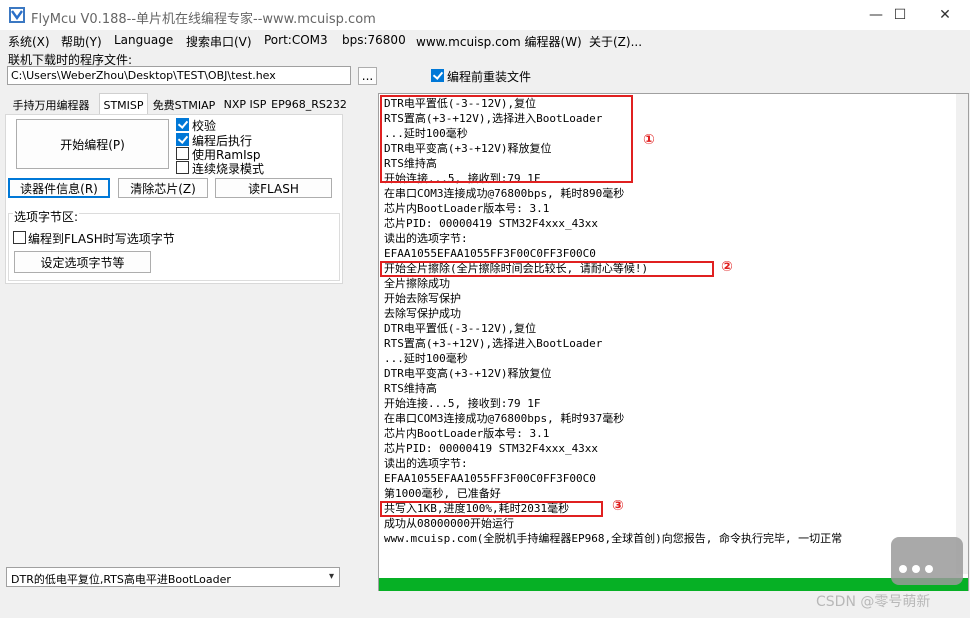  What do you see at coordinates (46, 216) in the screenshot?
I see `option-bytes-title: 选项字节区:` at bounding box center [46, 216].